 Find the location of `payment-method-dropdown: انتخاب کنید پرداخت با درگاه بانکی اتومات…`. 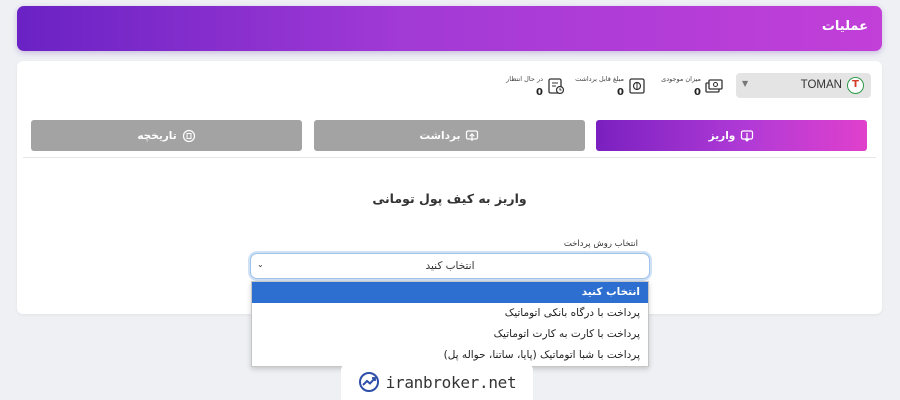

payment-method-dropdown: انتخاب کنید پرداخت با درگاه بانکی اتومات… is located at coordinates (450, 324).